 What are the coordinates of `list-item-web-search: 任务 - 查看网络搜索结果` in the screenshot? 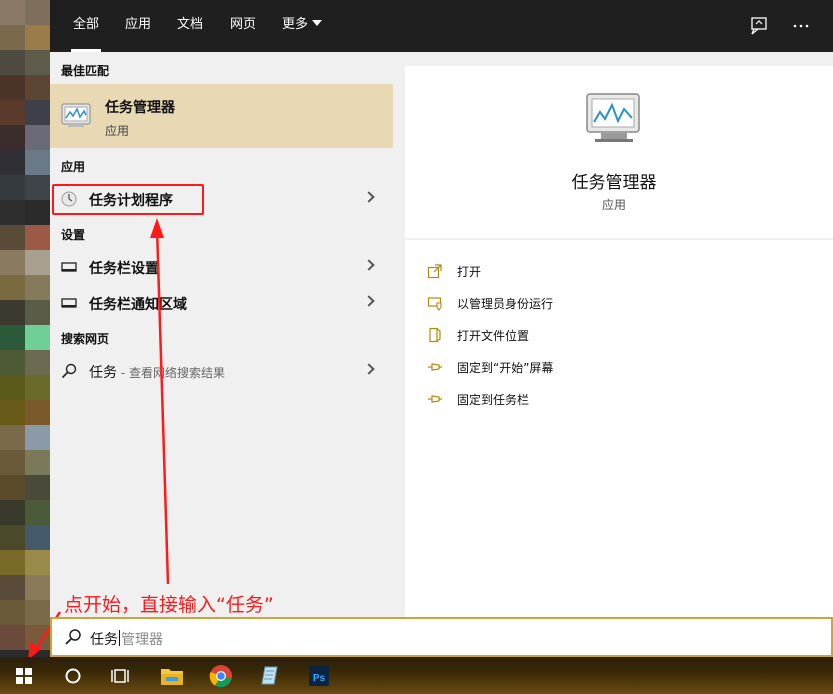 It's located at (221, 371).